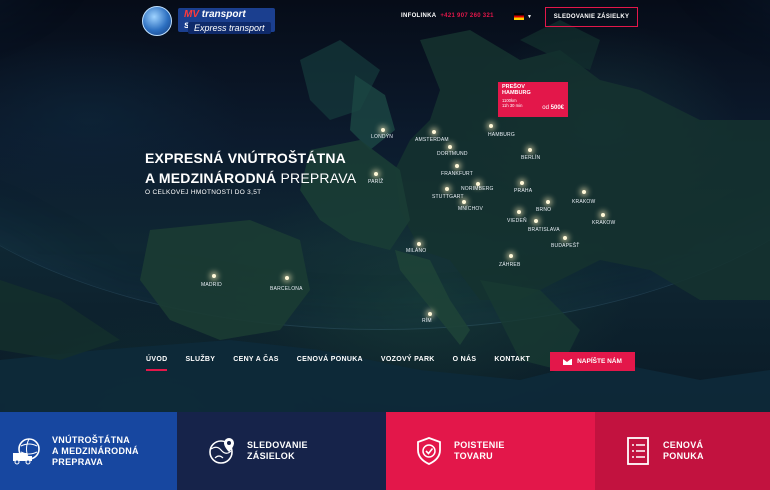 The image size is (770, 490). Describe the element at coordinates (565, 246) in the screenshot. I see `city-label: BUDAPEŠŤ` at that location.